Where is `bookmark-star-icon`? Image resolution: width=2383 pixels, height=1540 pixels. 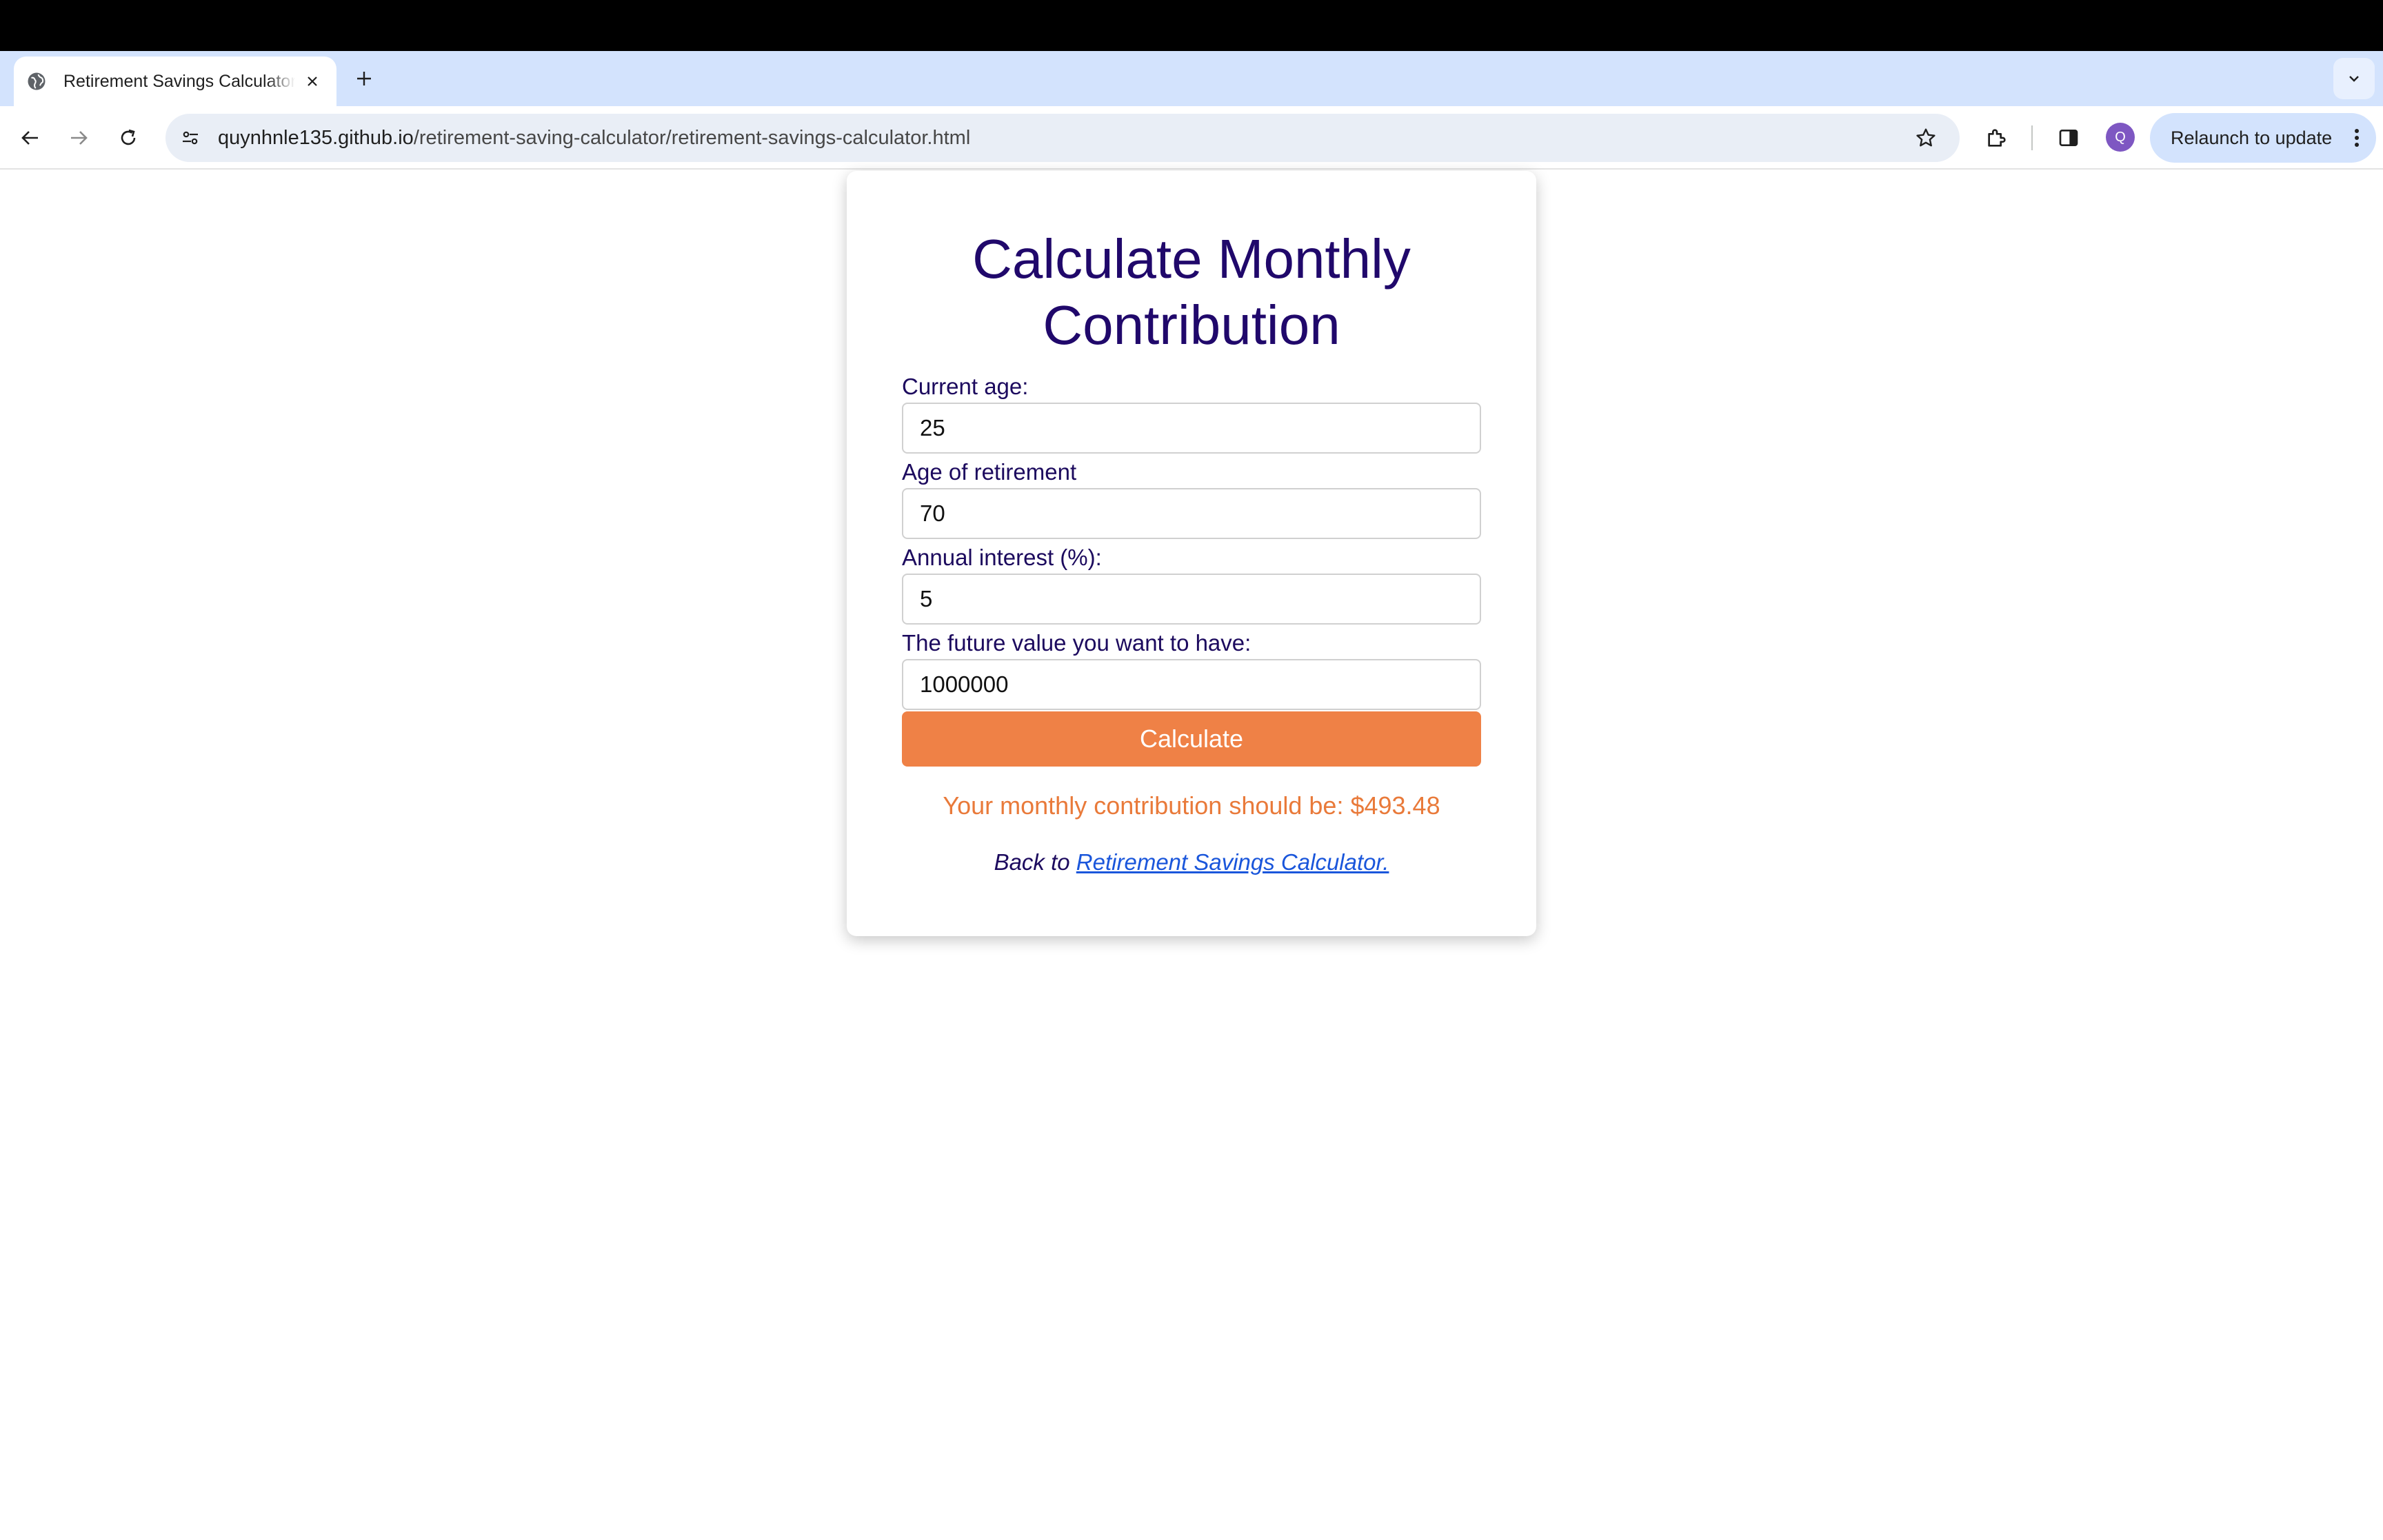
bookmark-star-icon is located at coordinates (1926, 138).